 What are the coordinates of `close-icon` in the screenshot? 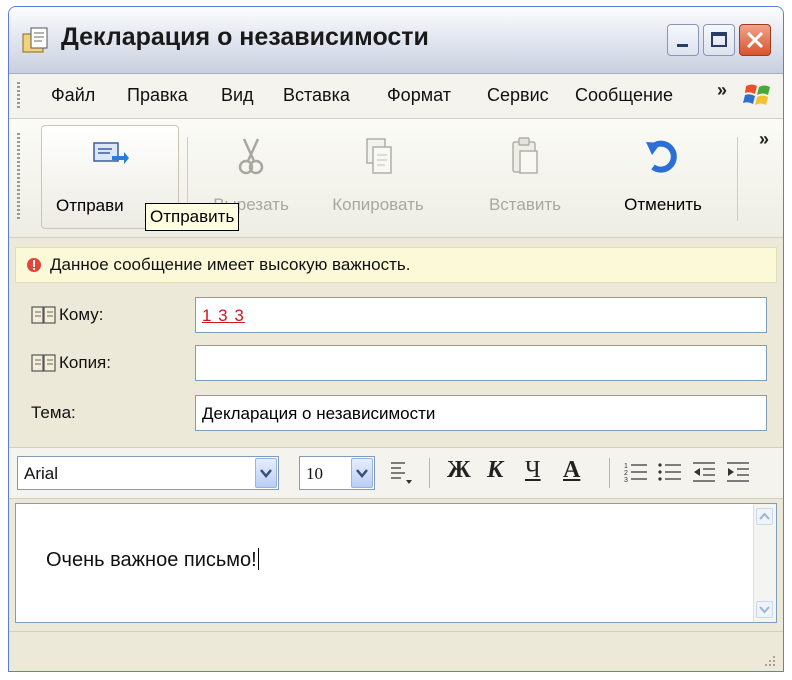 It's located at (755, 40).